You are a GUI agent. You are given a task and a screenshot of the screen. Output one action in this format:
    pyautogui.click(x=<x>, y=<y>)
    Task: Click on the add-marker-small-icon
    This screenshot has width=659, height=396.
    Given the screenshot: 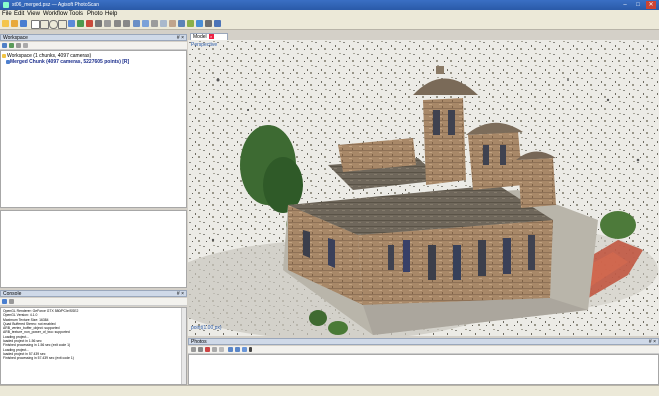 What is the action you would take?
    pyautogui.click(x=18, y=45)
    